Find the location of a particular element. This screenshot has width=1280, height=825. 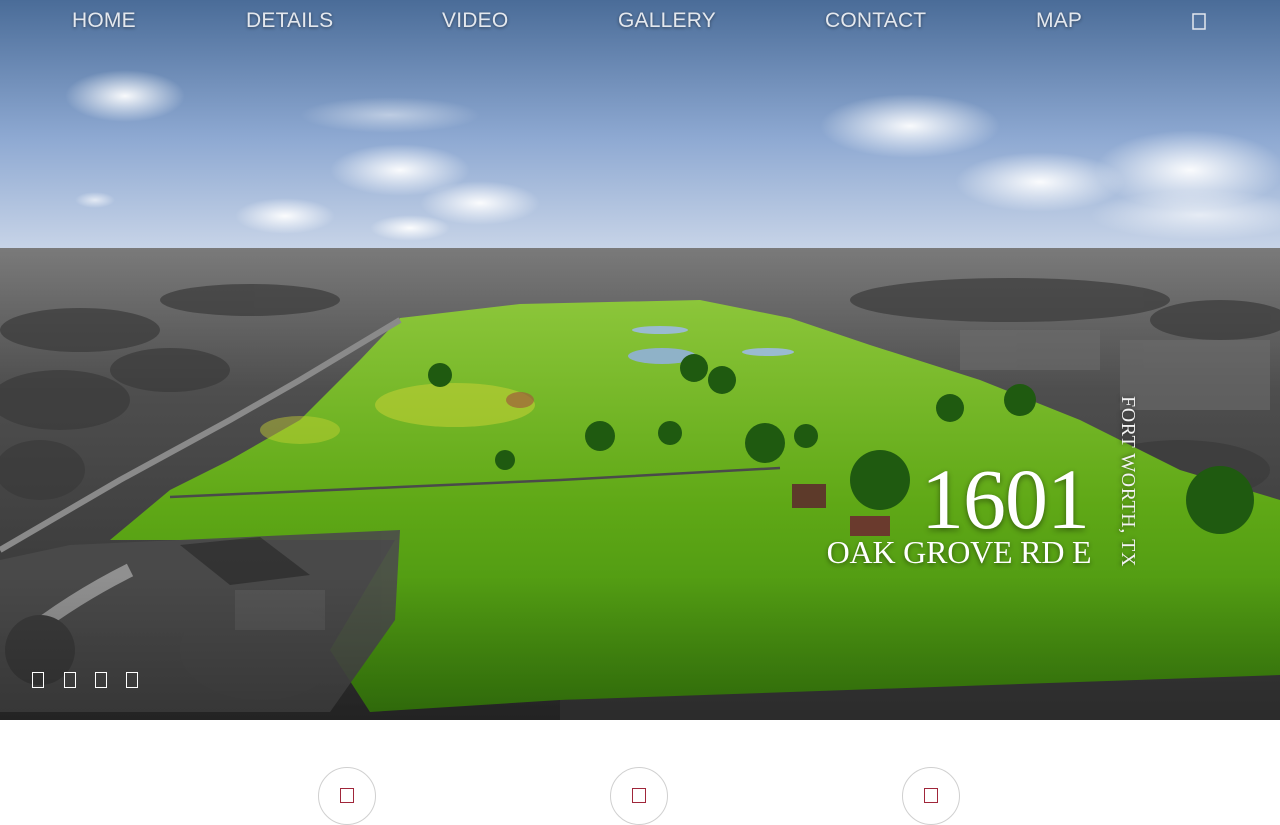

top-nav: HOME DETAILS VIDEO GALLERY CONTACT MAP is located at coordinates (640, 22).